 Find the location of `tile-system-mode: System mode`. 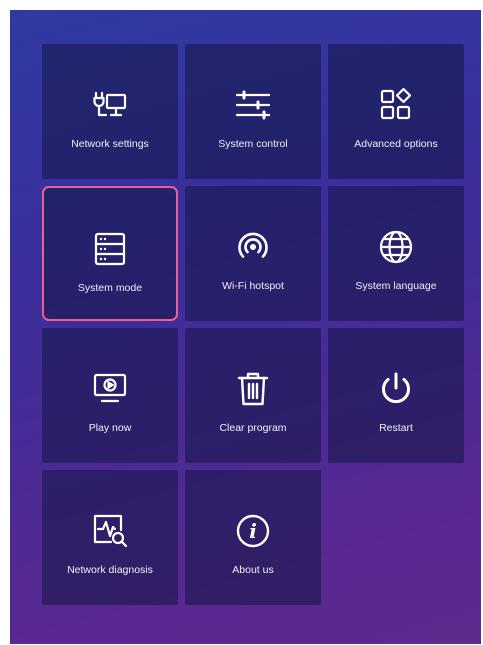

tile-system-mode: System mode is located at coordinates (110, 253).